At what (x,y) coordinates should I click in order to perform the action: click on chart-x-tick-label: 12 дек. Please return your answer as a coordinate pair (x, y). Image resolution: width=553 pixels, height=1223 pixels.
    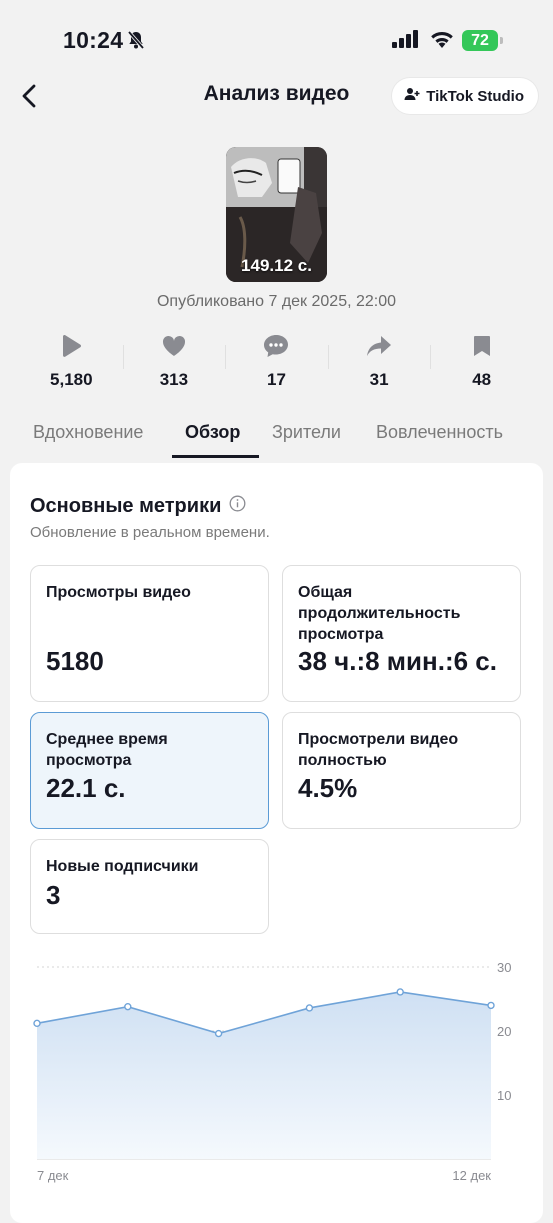
    Looking at the image, I should click on (471, 1175).